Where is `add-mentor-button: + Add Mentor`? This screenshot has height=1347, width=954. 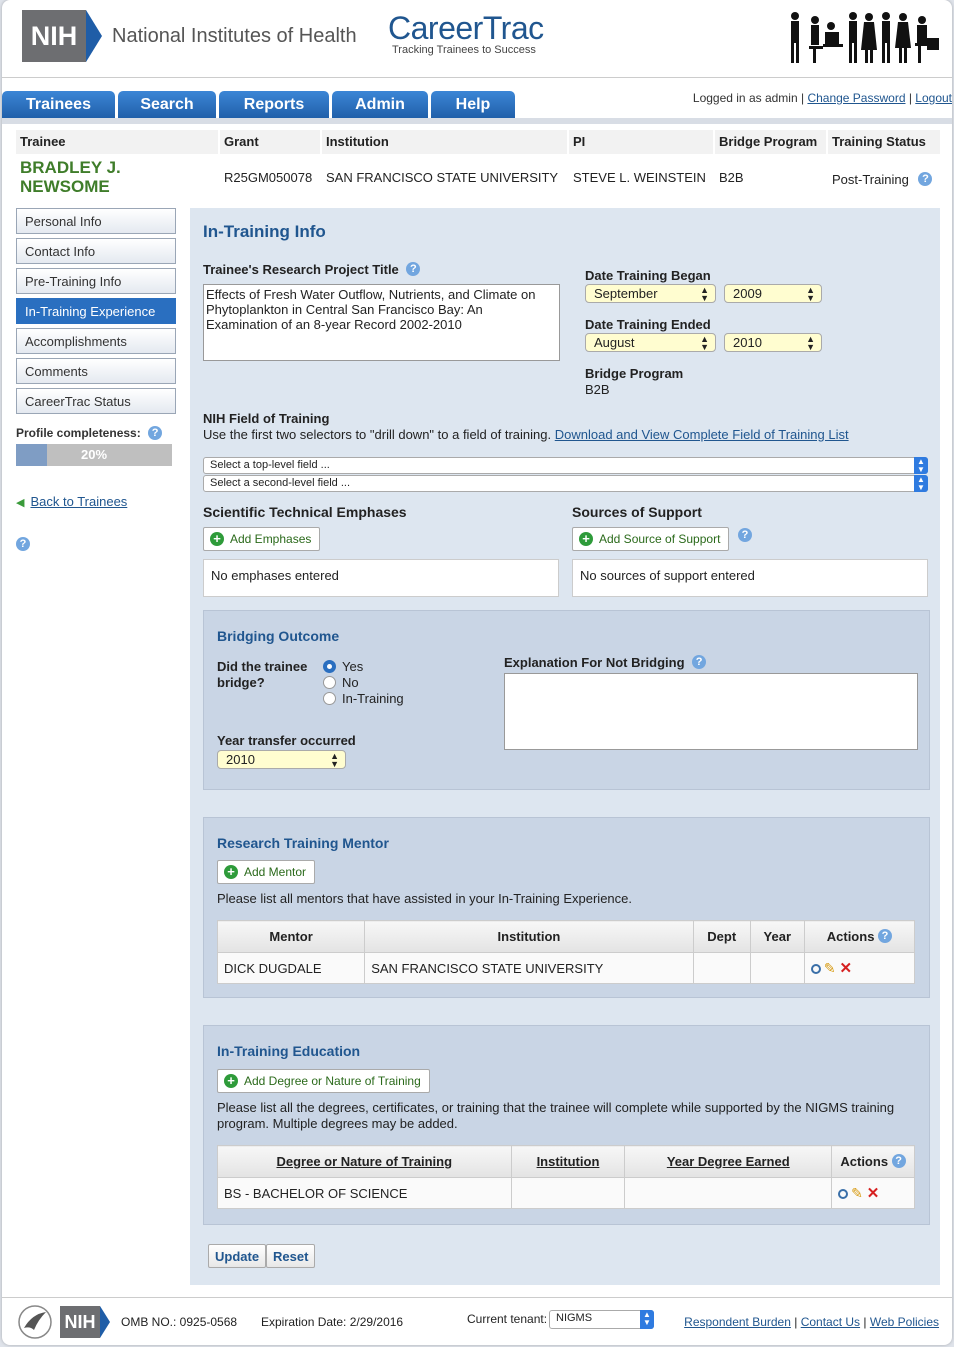
add-mentor-button: + Add Mentor is located at coordinates (266, 872).